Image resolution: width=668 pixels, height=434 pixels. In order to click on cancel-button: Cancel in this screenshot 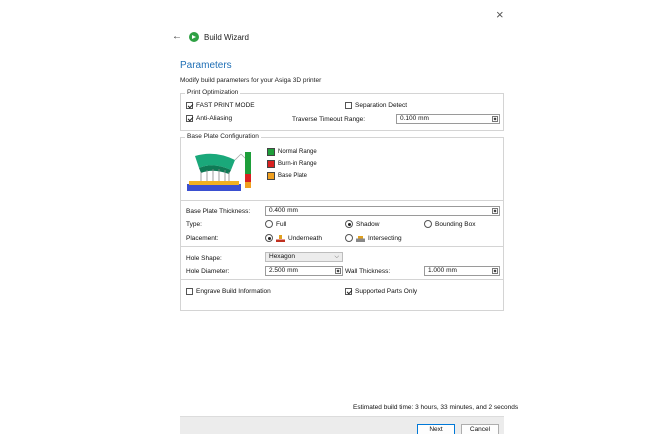, I will do `click(480, 429)`.